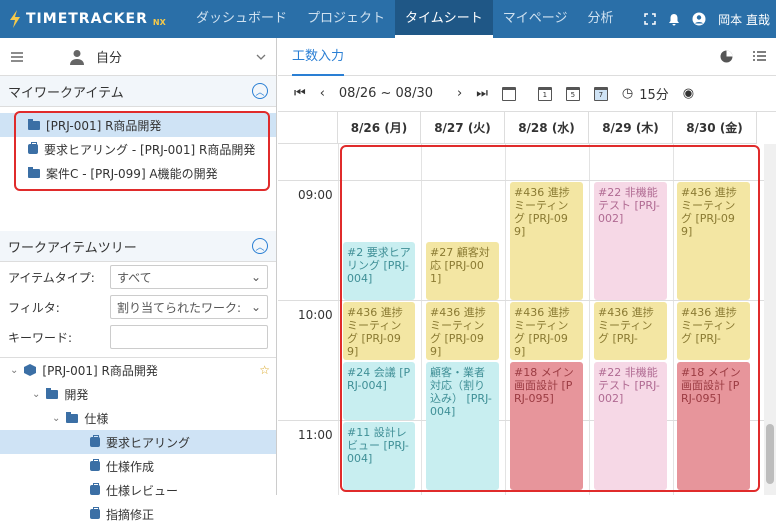  I want to click on day-view-icon: 1, so click(544, 93).